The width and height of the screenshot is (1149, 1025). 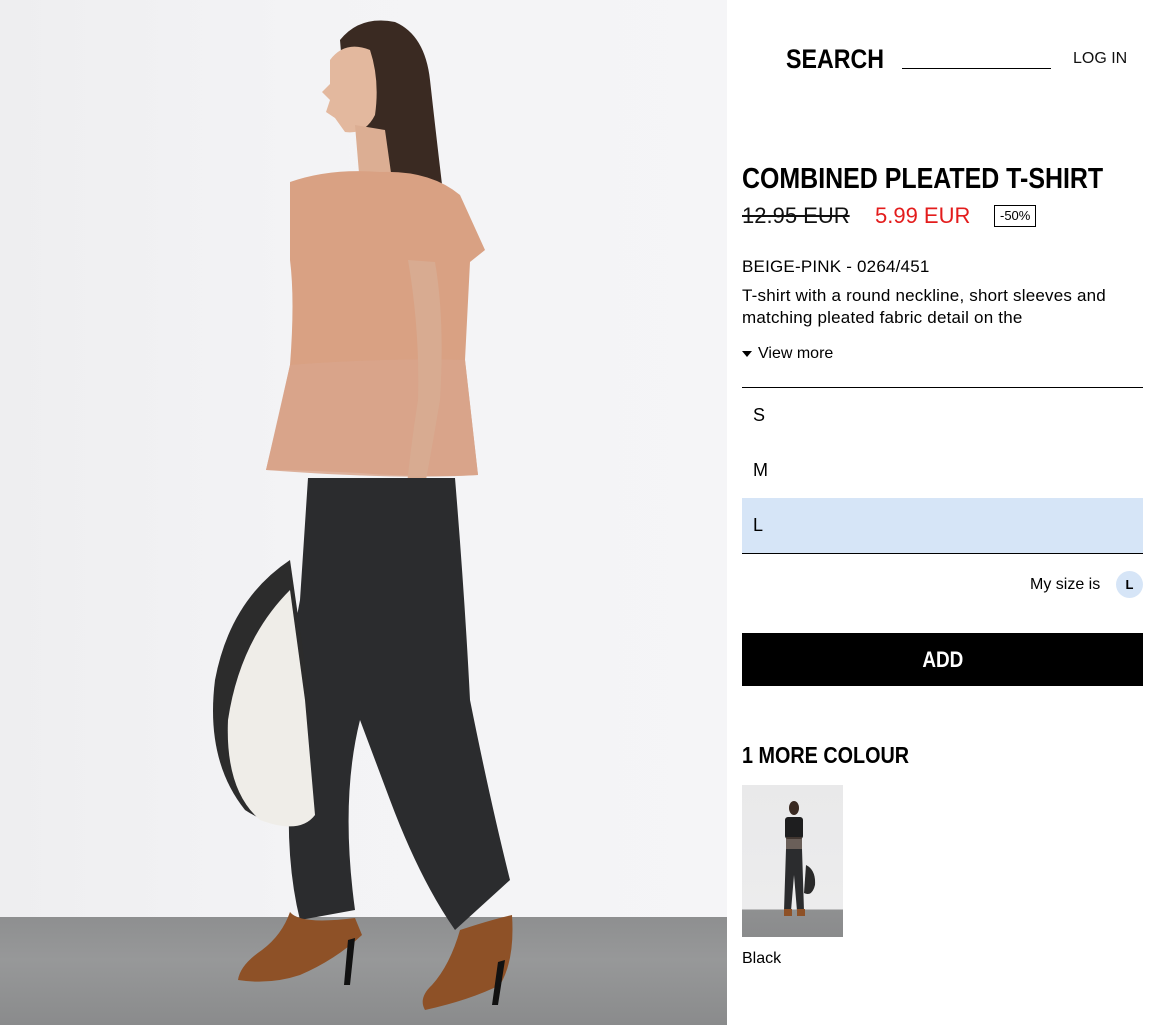 I want to click on size-option-m: M, so click(x=942, y=470).